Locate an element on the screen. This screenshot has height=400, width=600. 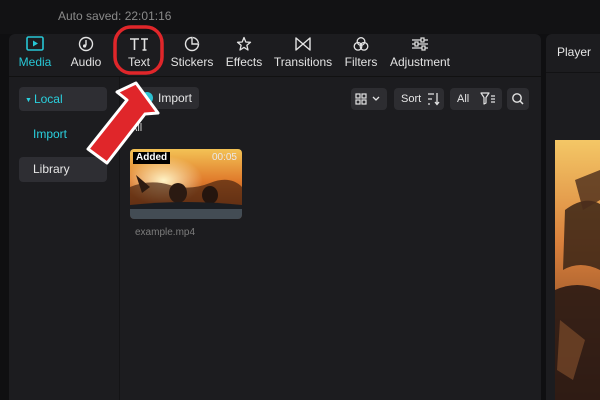
grid-view-icon is located at coordinates (367, 99).